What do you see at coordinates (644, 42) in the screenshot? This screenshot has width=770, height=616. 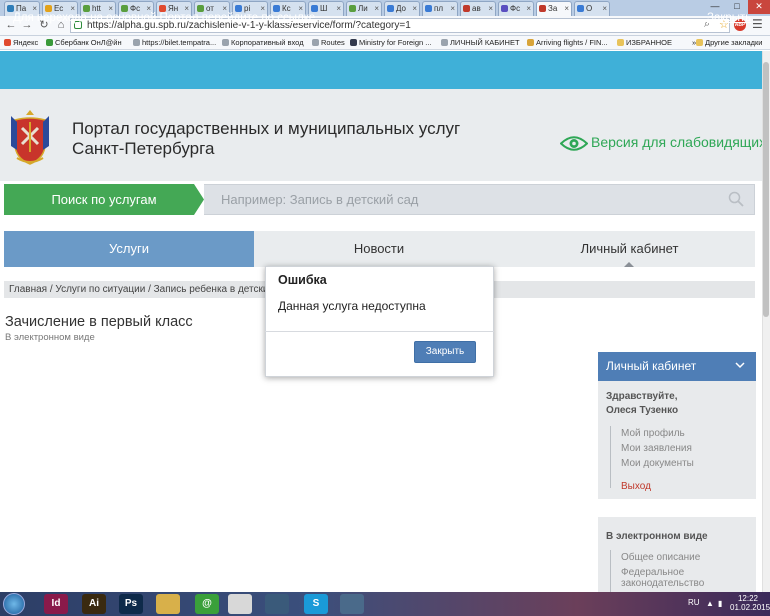 I see `bookmark-item: ИЗБРАННОЕ` at bounding box center [644, 42].